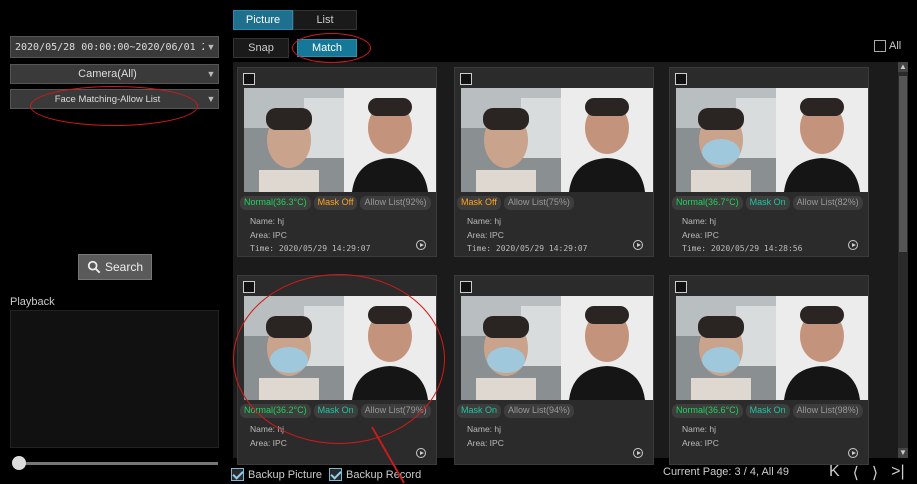 This screenshot has width=917, height=484. Describe the element at coordinates (107, 99) in the screenshot. I see `match-type-text: Face Matching-Allow List` at that location.